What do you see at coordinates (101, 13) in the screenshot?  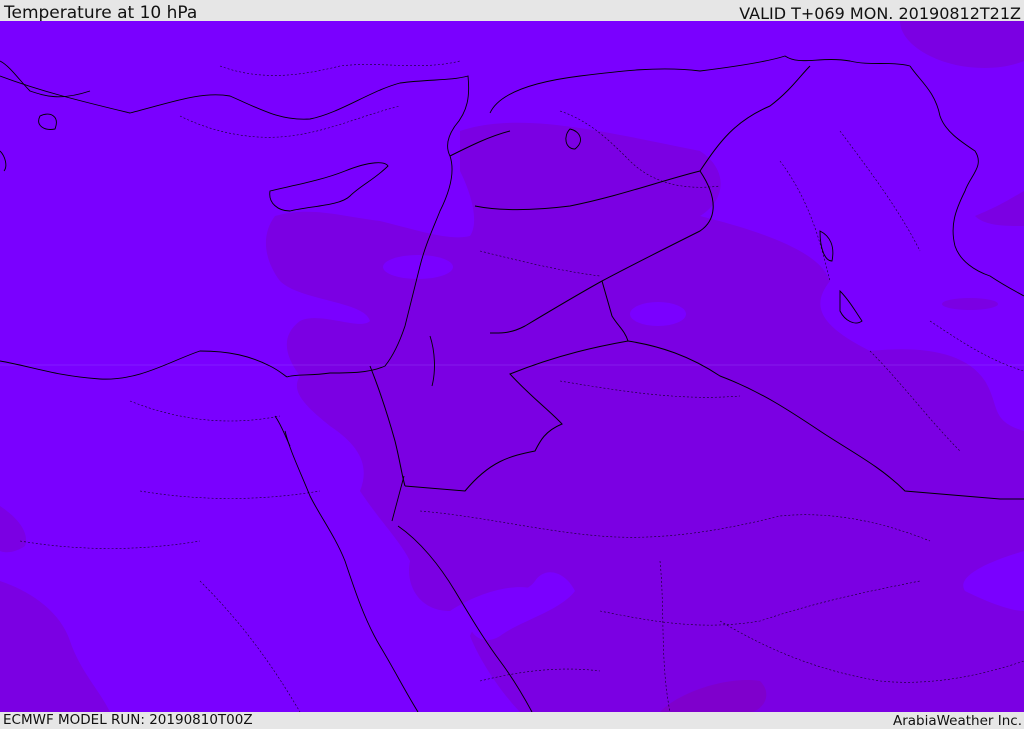 I see `map-title: Temperature at 10 hPa` at bounding box center [101, 13].